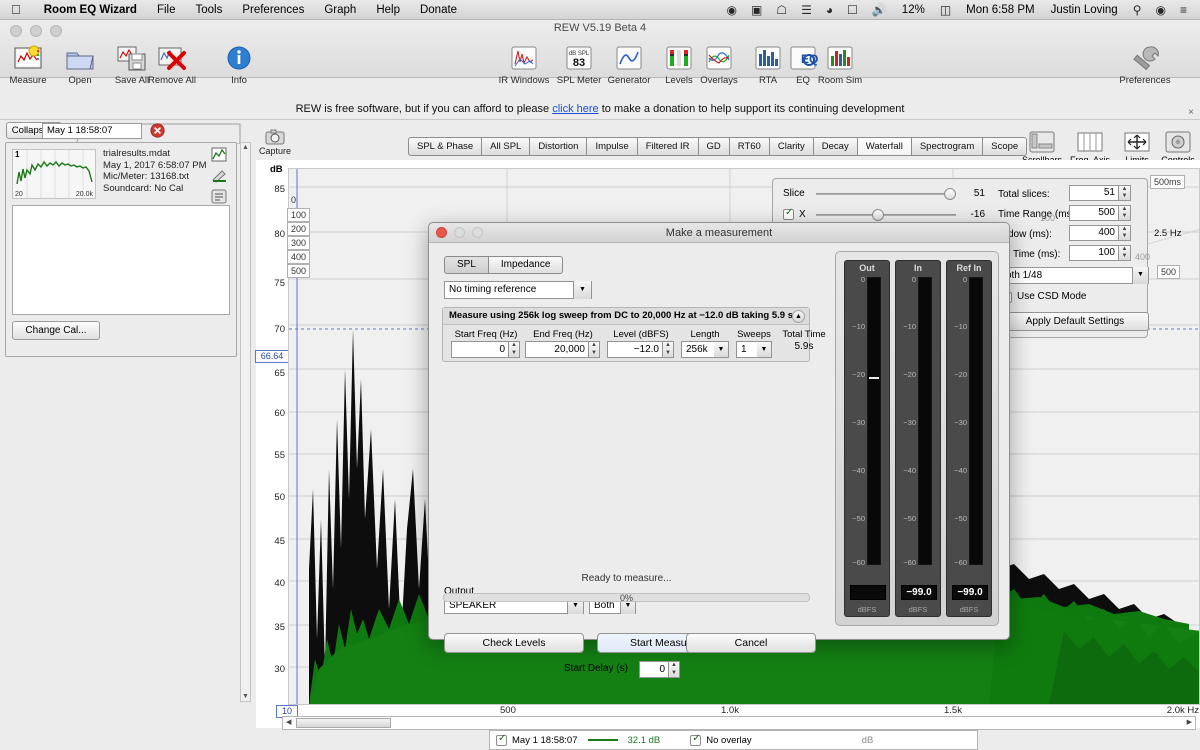 This screenshot has width=1200, height=750. Describe the element at coordinates (480, 349) in the screenshot. I see `start-freq-input: 0` at that location.